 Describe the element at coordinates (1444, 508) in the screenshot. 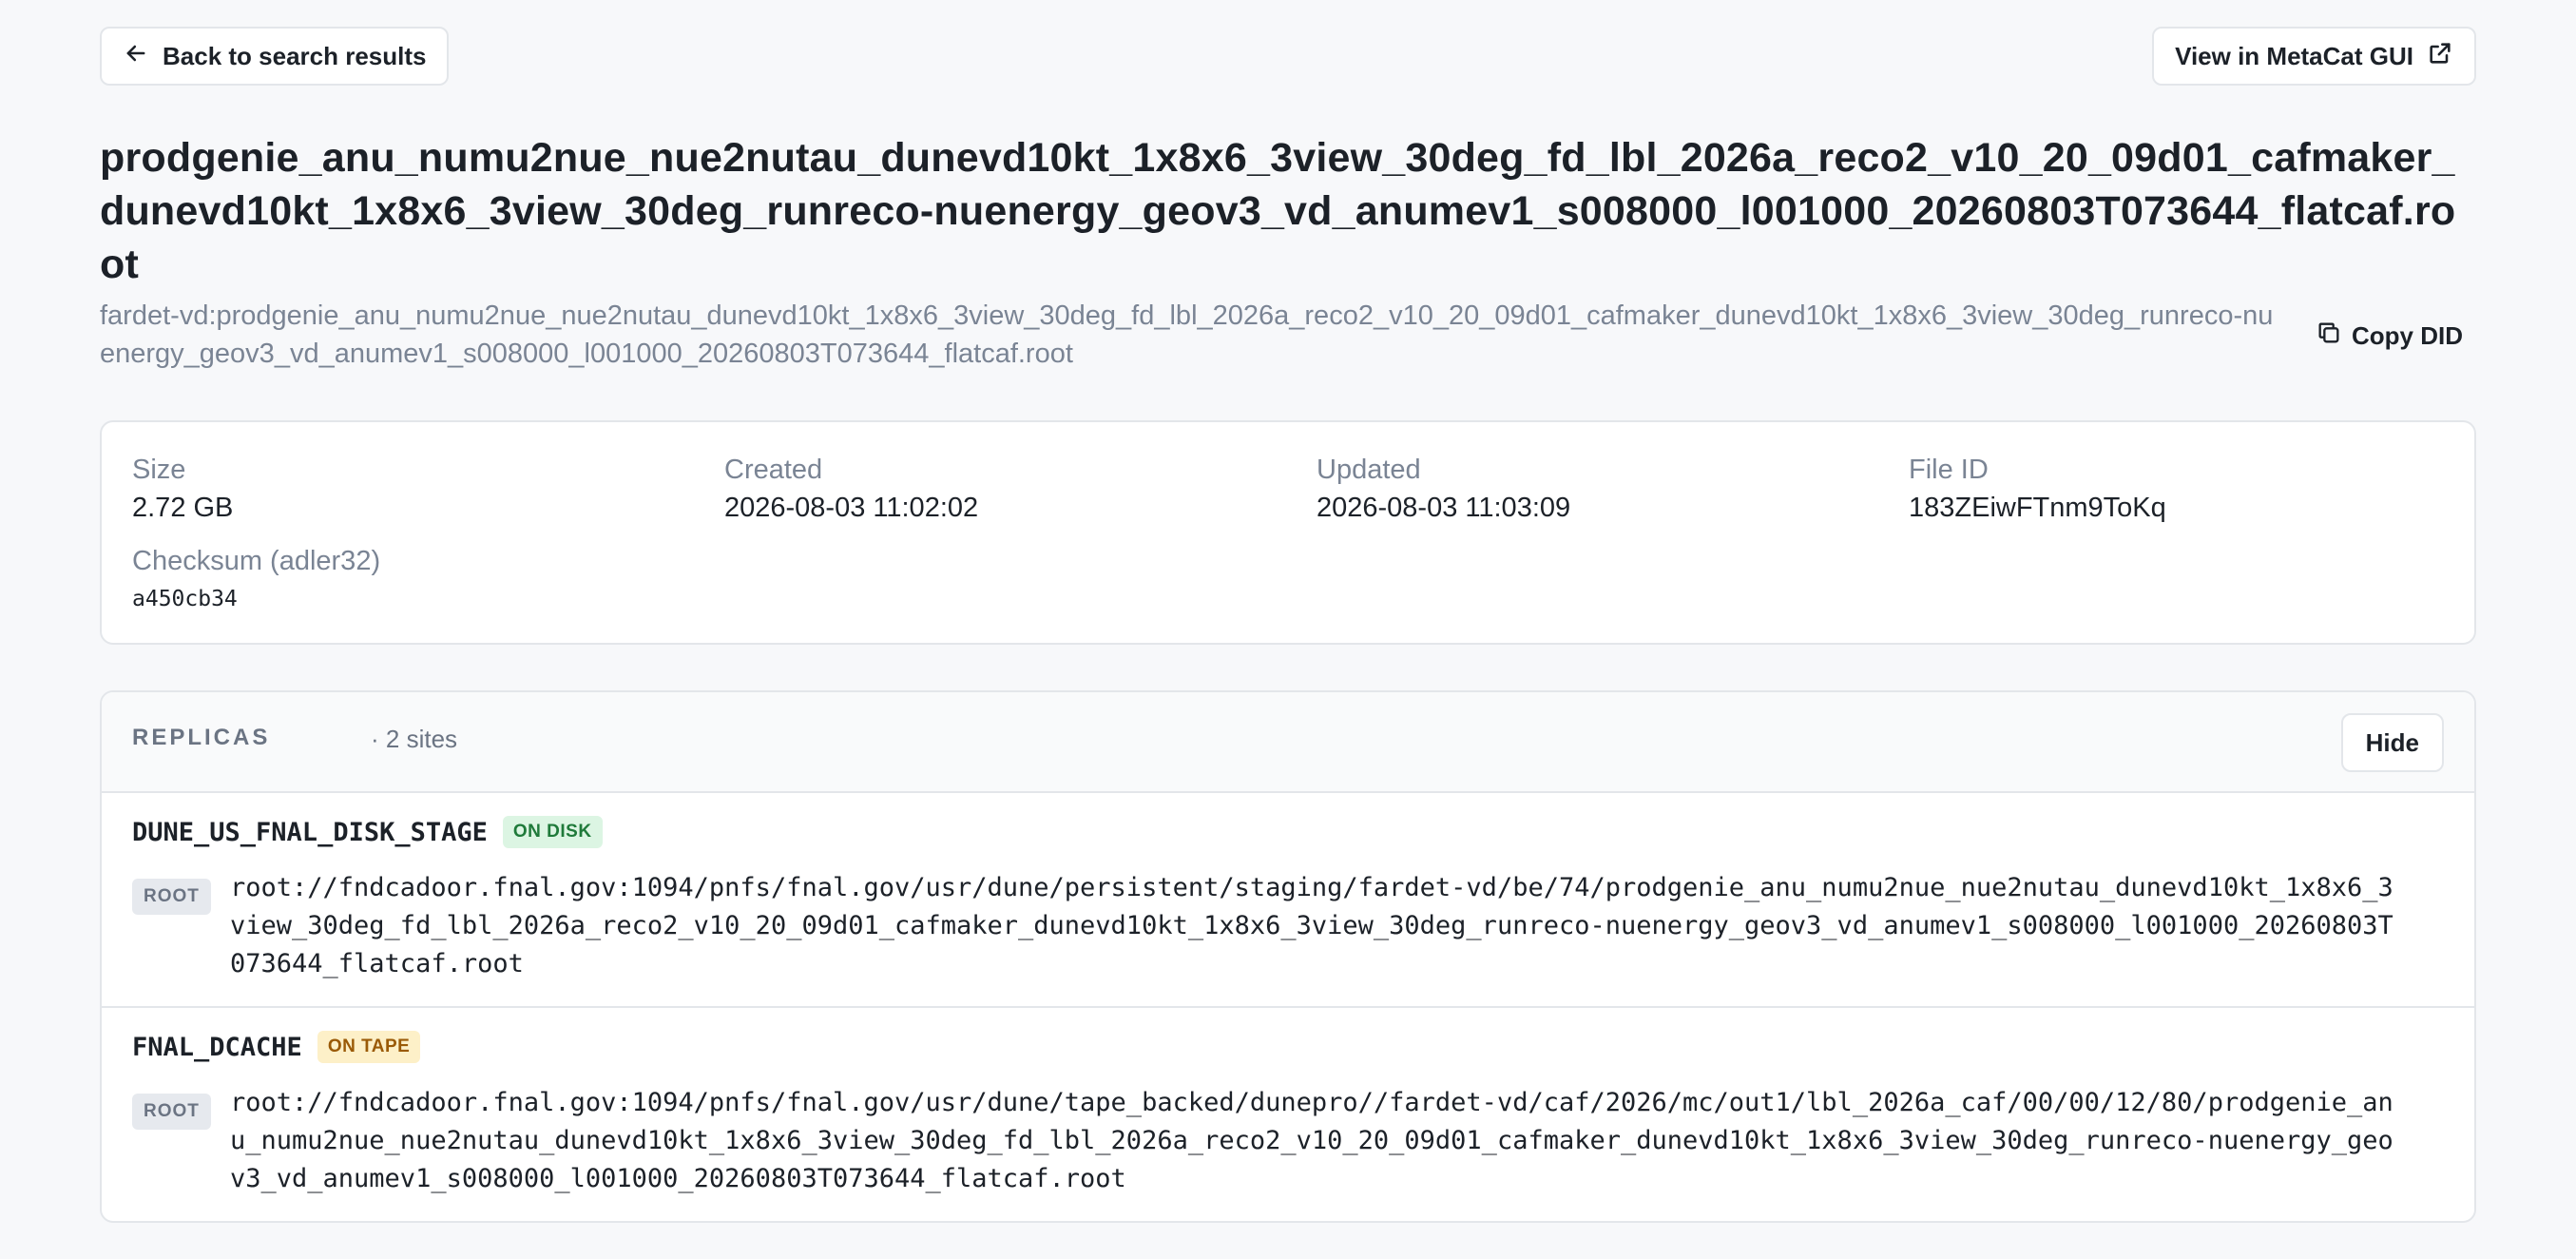

I see `meta-updated-value: 2026-08-03 11:03:09` at that location.